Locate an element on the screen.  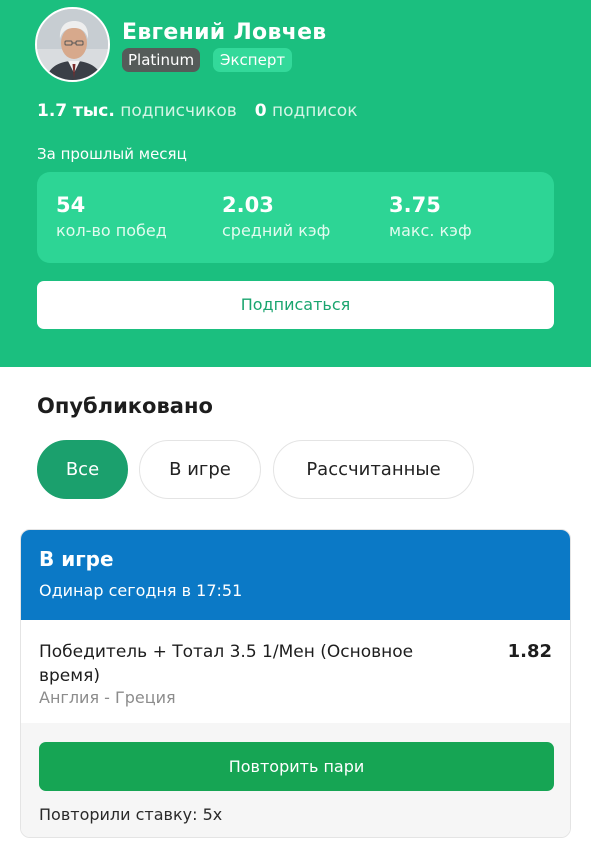
bet-card-header: В игре Одинар сегодня в 17:51 is located at coordinates (295, 575).